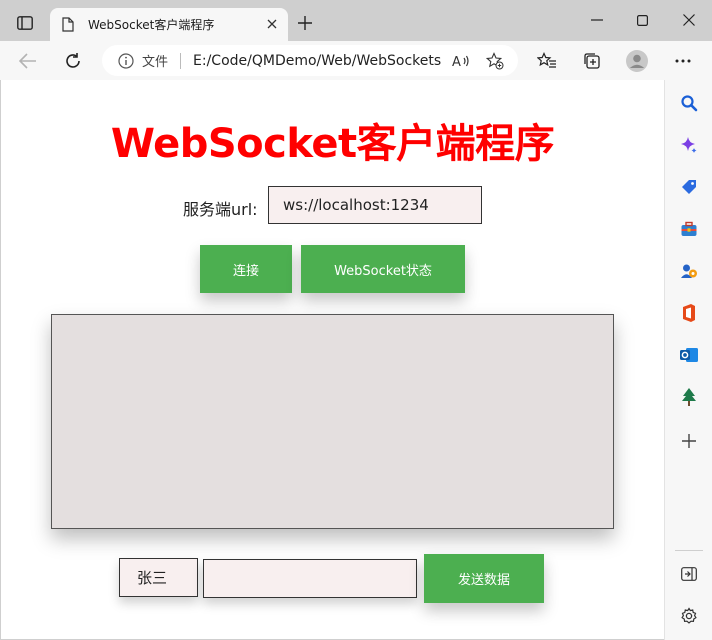 Image resolution: width=712 pixels, height=640 pixels. I want to click on favorites-icon, so click(547, 61).